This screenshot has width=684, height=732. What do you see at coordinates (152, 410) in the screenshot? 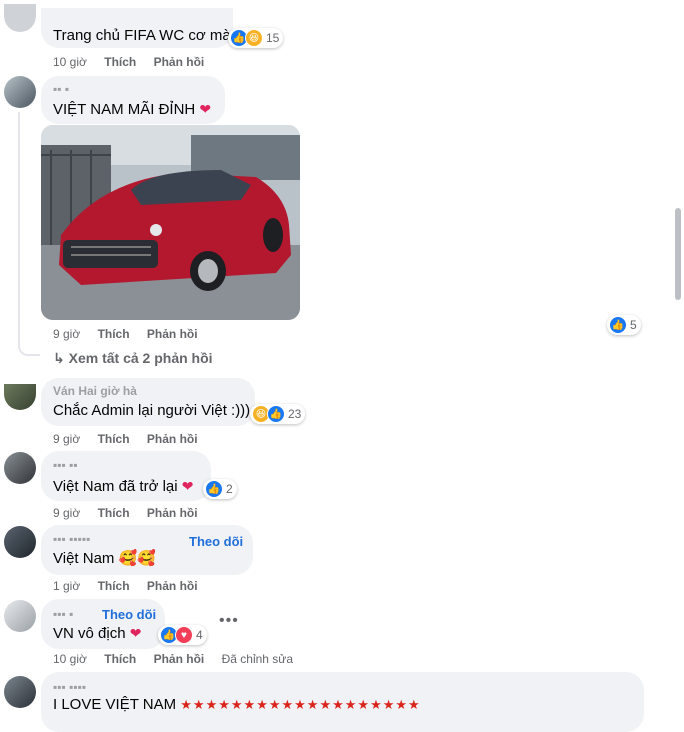
I see `comment-text: Chắc Admin lại người Việt :)))` at bounding box center [152, 410].